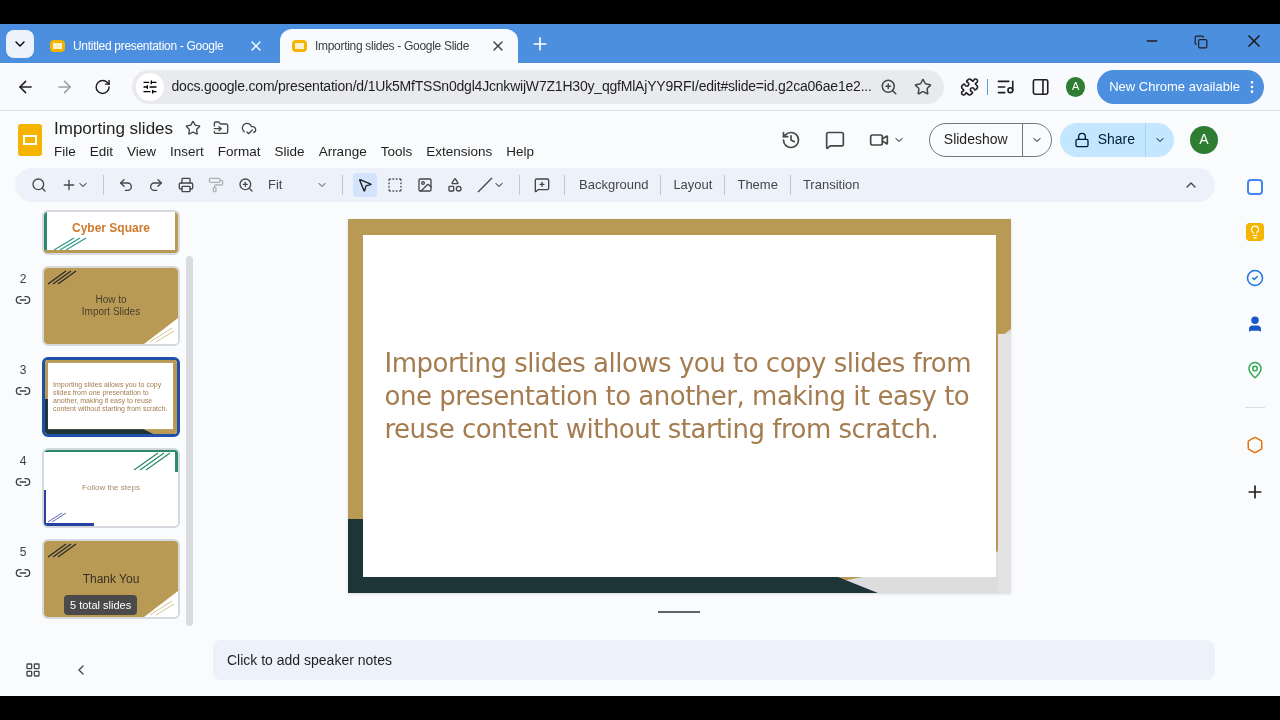  I want to click on slide-number: 2, so click(23, 279).